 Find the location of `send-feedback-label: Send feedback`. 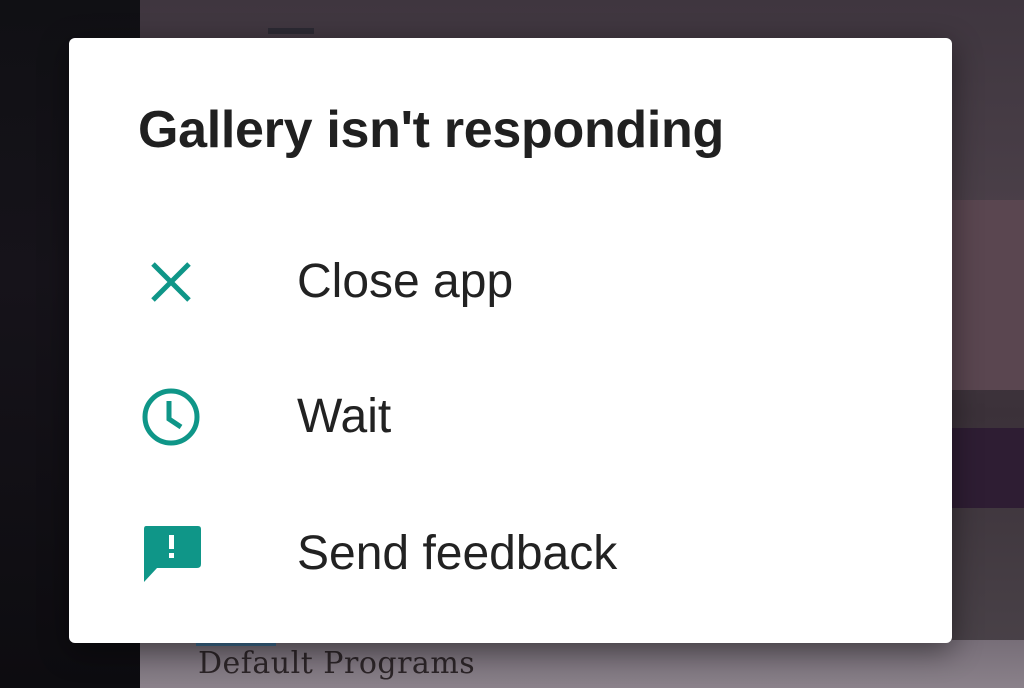

send-feedback-label: Send feedback is located at coordinates (457, 553).